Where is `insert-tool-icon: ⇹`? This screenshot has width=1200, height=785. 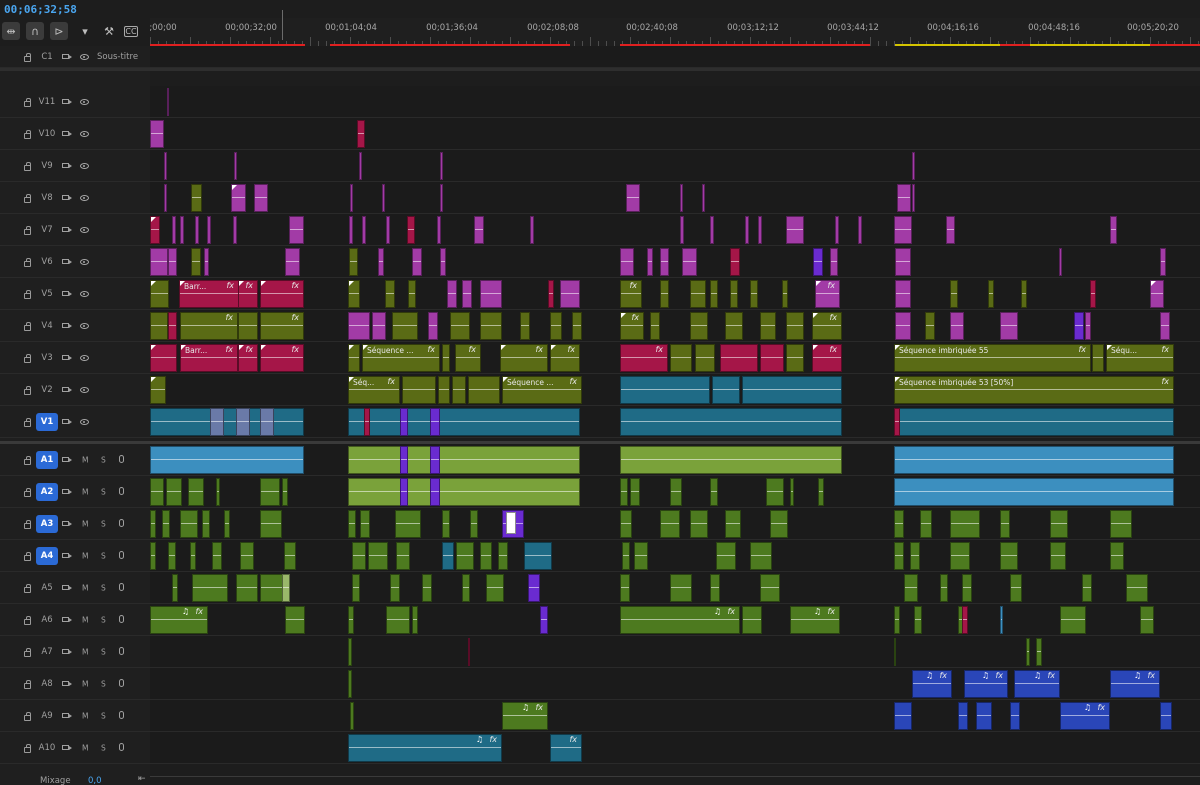 insert-tool-icon: ⇹ is located at coordinates (11, 31).